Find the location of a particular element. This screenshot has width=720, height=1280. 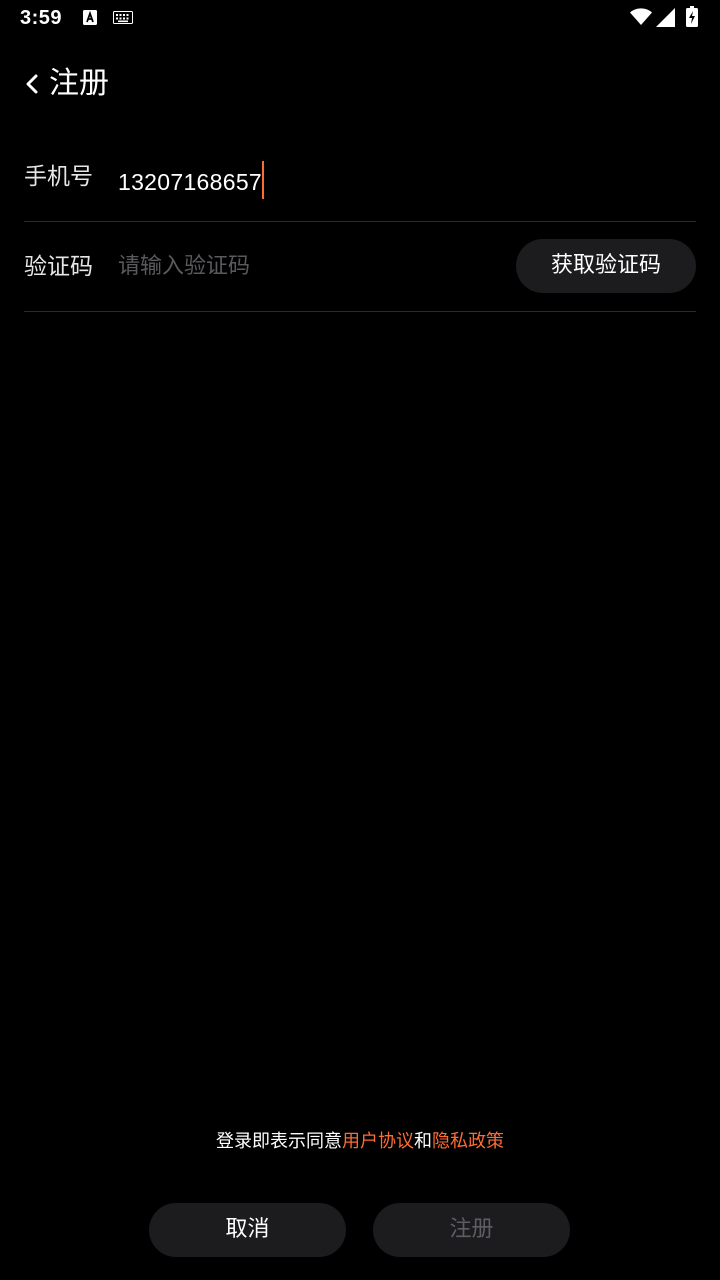

code-row: 验证码 请输入验证码 获取验证码 is located at coordinates (360, 267).